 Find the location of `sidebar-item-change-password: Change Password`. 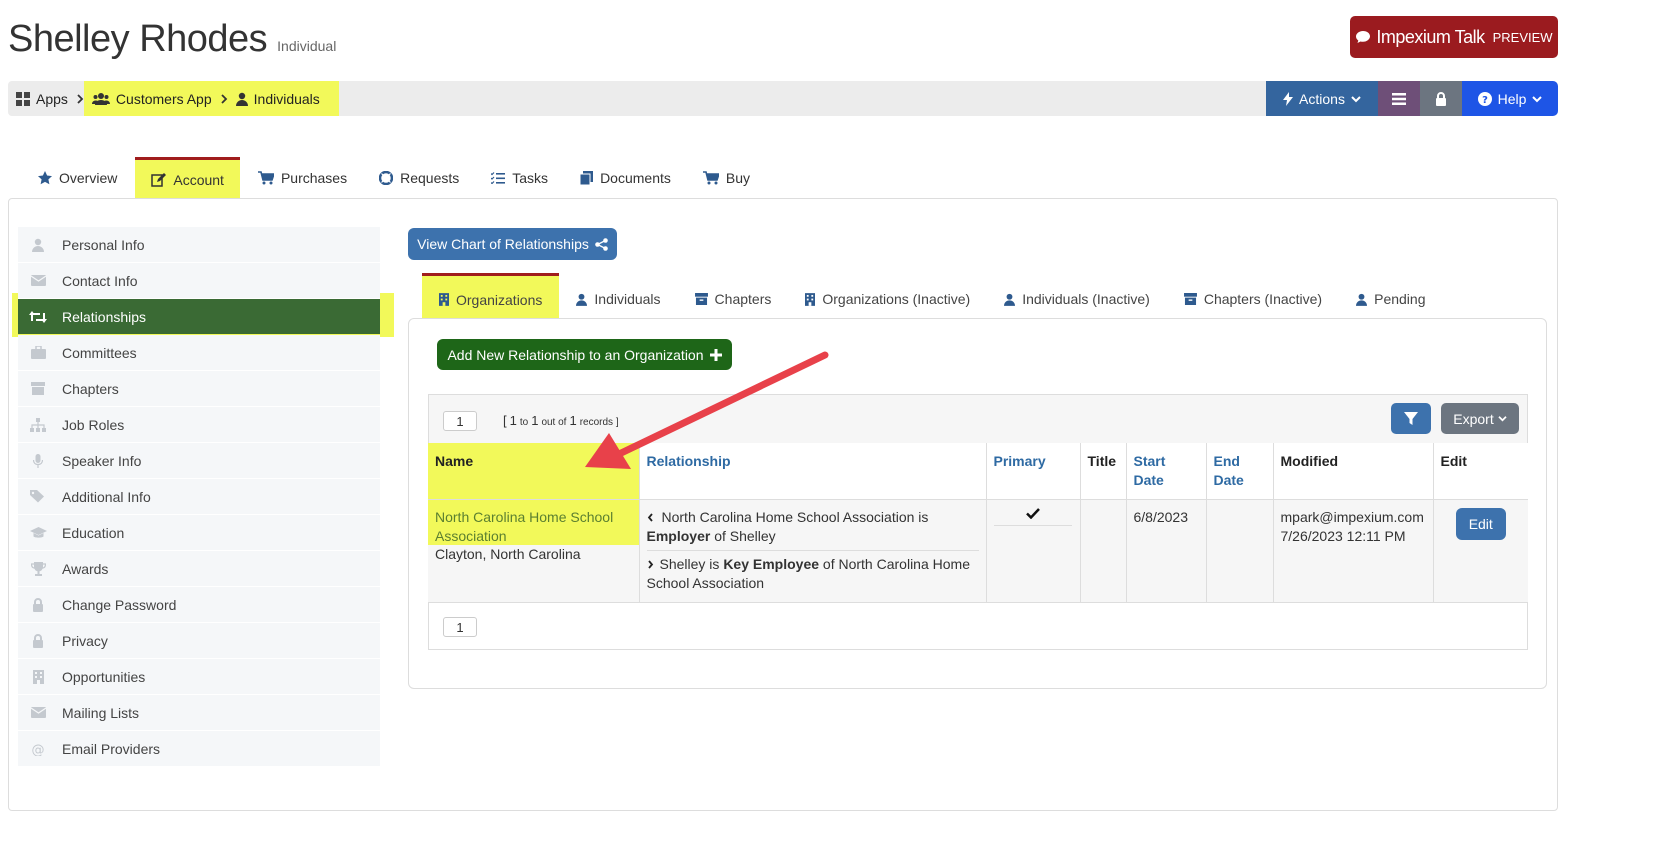

sidebar-item-change-password: Change Password is located at coordinates (199, 605).